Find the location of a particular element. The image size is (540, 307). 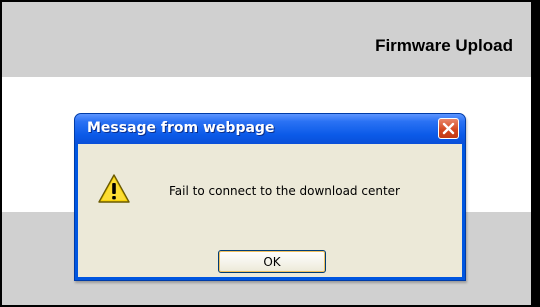

dialog-titlebar: Message from webpage is located at coordinates (270, 129).